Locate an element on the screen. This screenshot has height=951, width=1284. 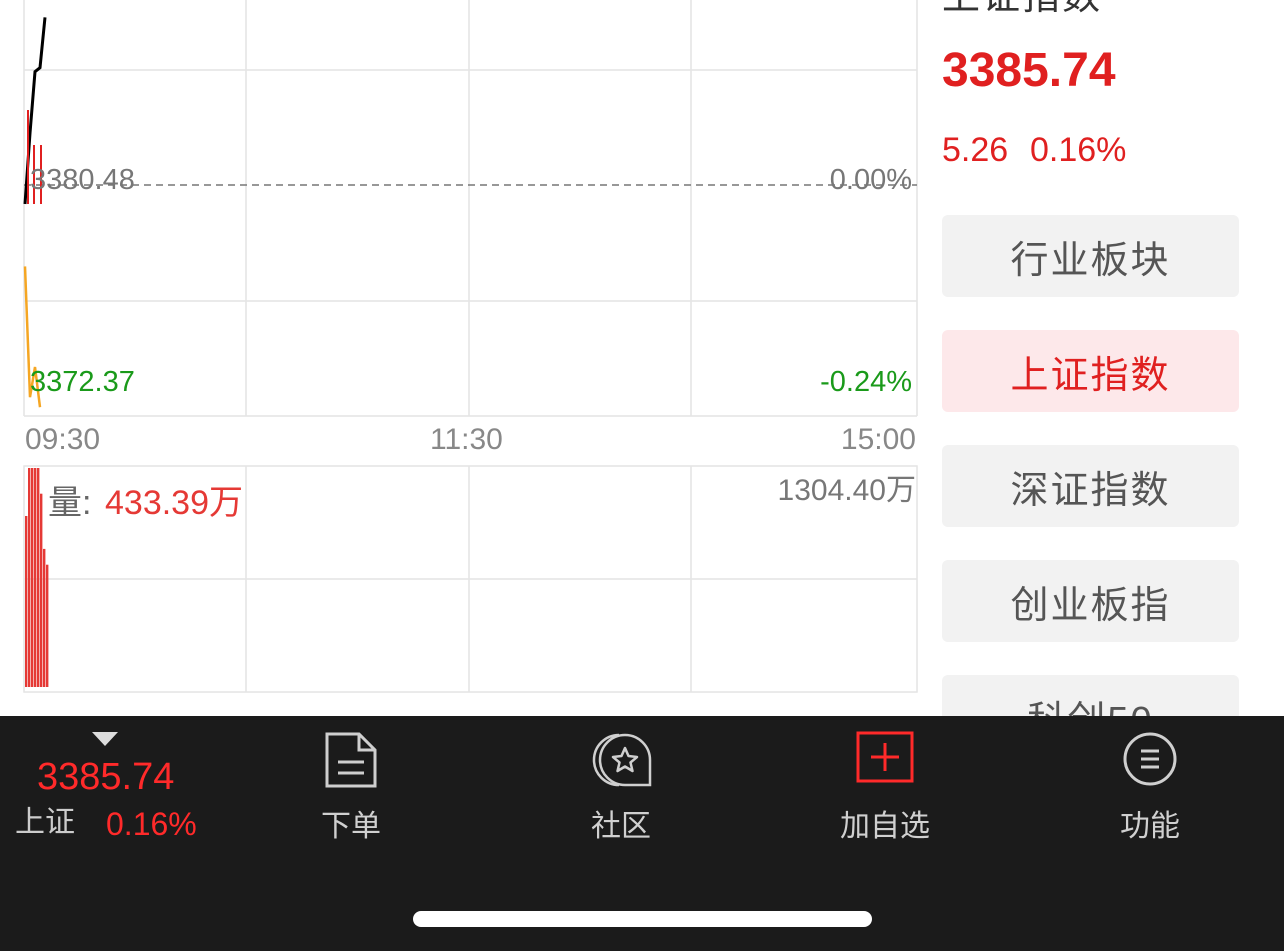
volume-series is located at coordinates (37, 577).